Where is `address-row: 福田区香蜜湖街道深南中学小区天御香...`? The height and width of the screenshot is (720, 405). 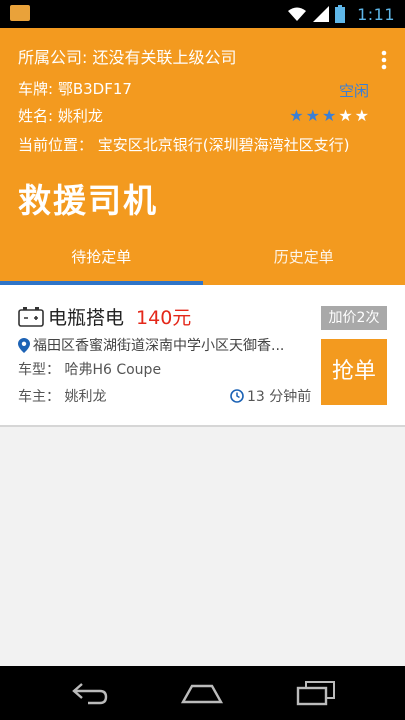 address-row: 福田区香蜜湖街道深南中学小区天御香... is located at coordinates (168, 345).